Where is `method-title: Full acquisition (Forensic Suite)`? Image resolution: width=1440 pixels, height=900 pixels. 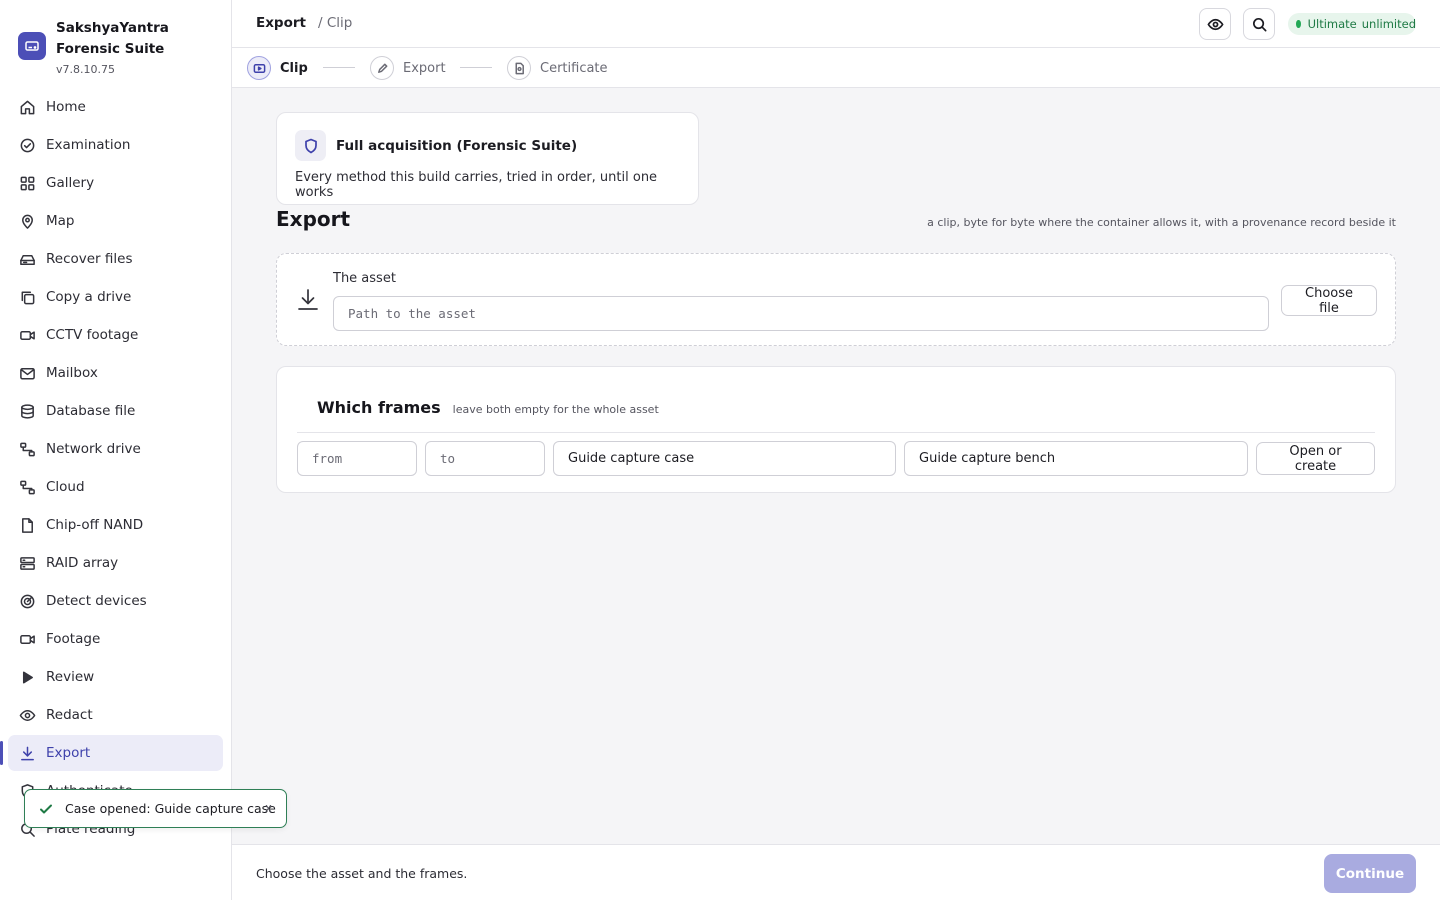
method-title: Full acquisition (Forensic Suite) is located at coordinates (457, 145).